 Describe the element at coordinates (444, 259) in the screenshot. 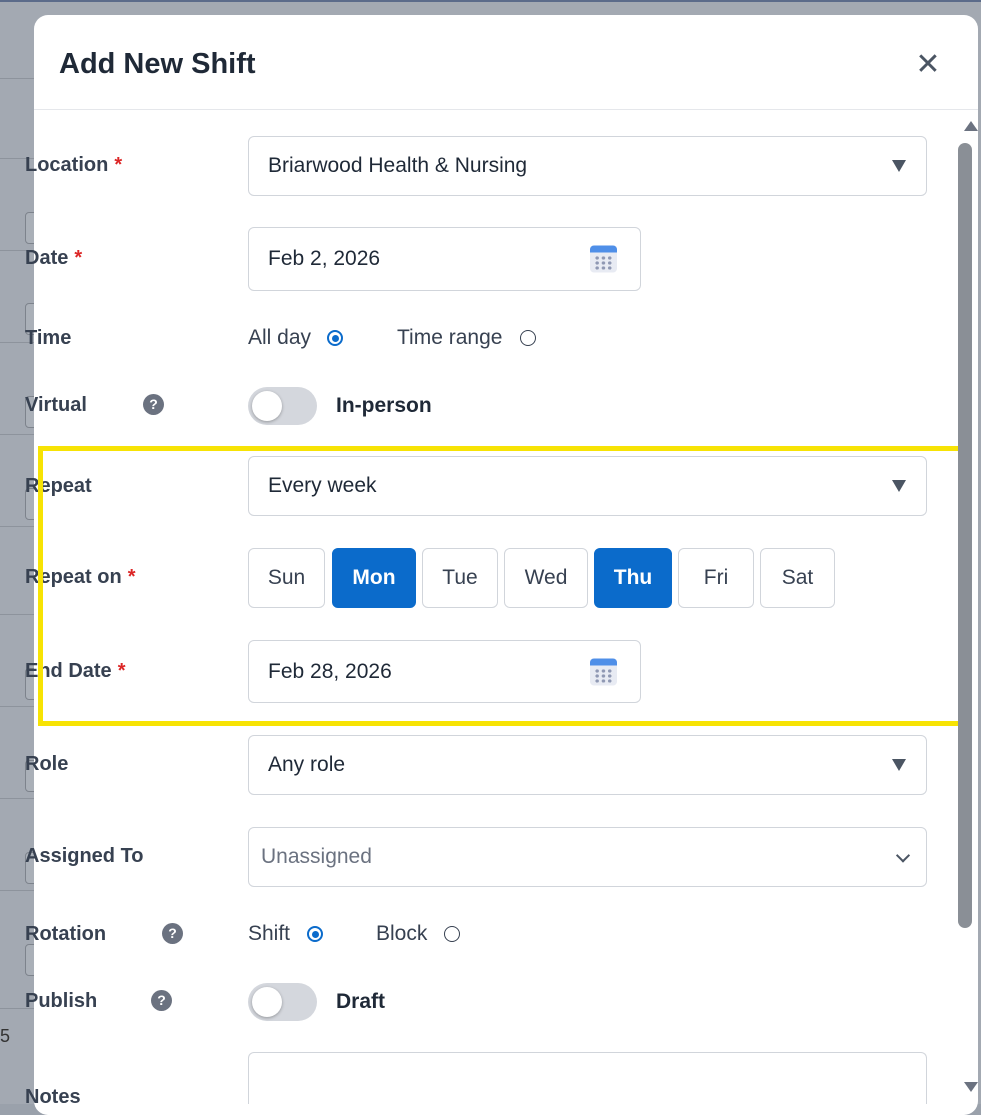

I see `date-field: Feb 2, 2026` at that location.